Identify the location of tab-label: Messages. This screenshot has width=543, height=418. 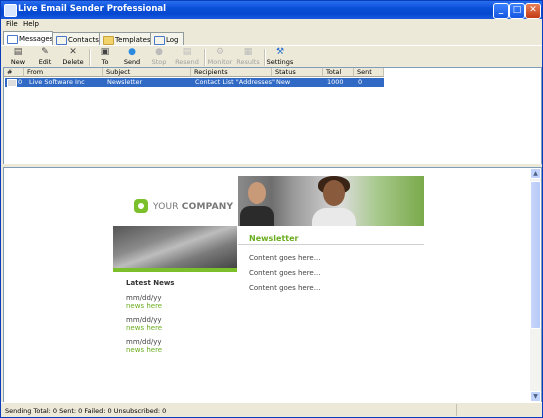
(36, 39).